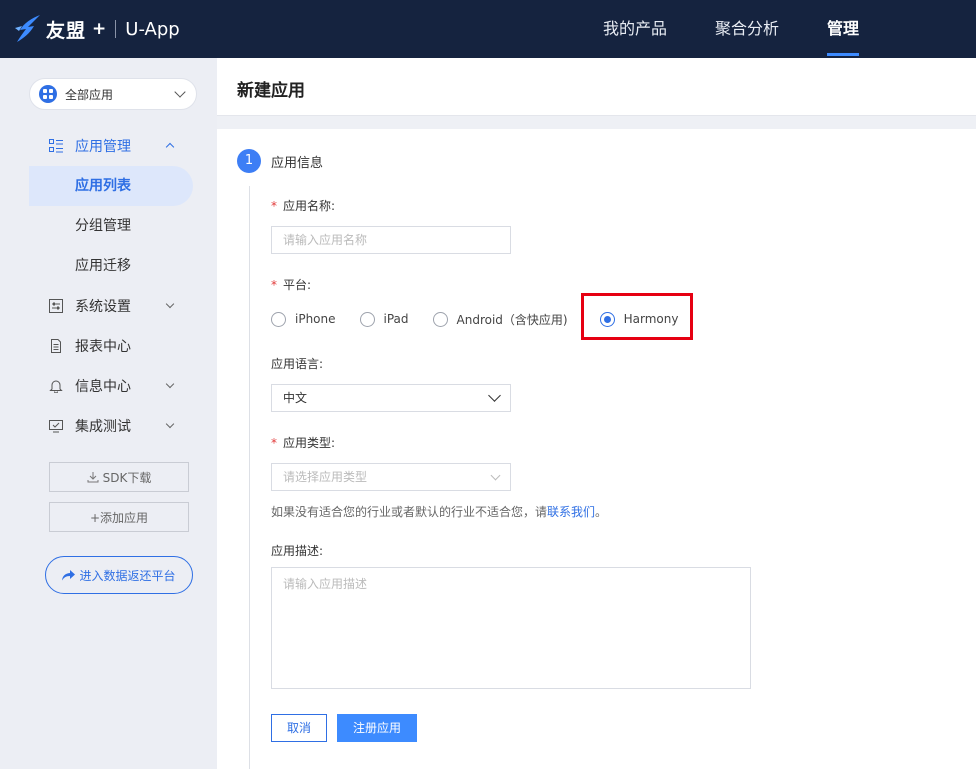 The height and width of the screenshot is (769, 976). Describe the element at coordinates (299, 728) in the screenshot. I see `cancel-button: 取消` at that location.